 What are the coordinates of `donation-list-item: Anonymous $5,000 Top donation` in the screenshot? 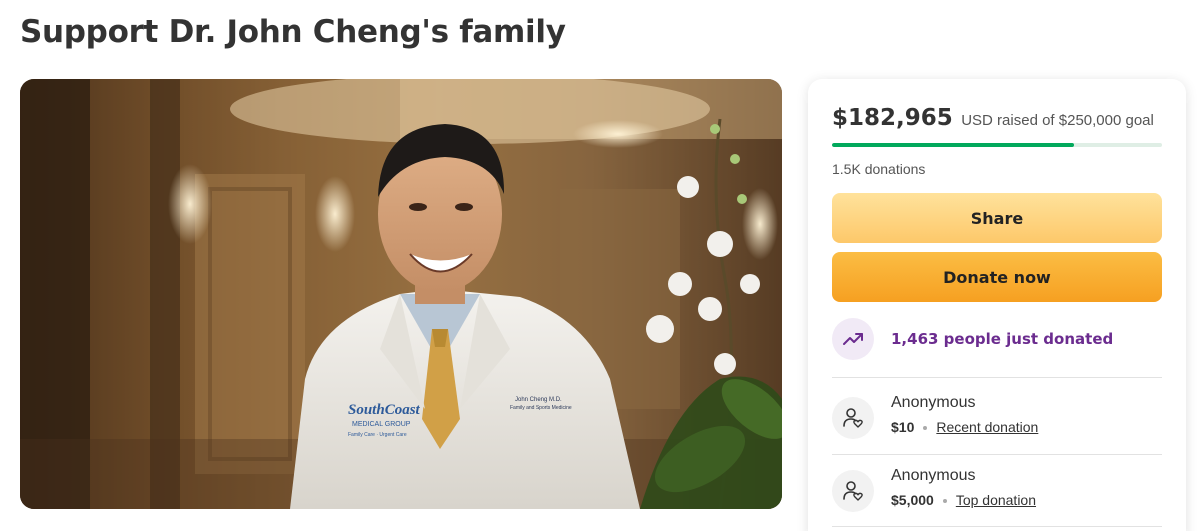 It's located at (997, 491).